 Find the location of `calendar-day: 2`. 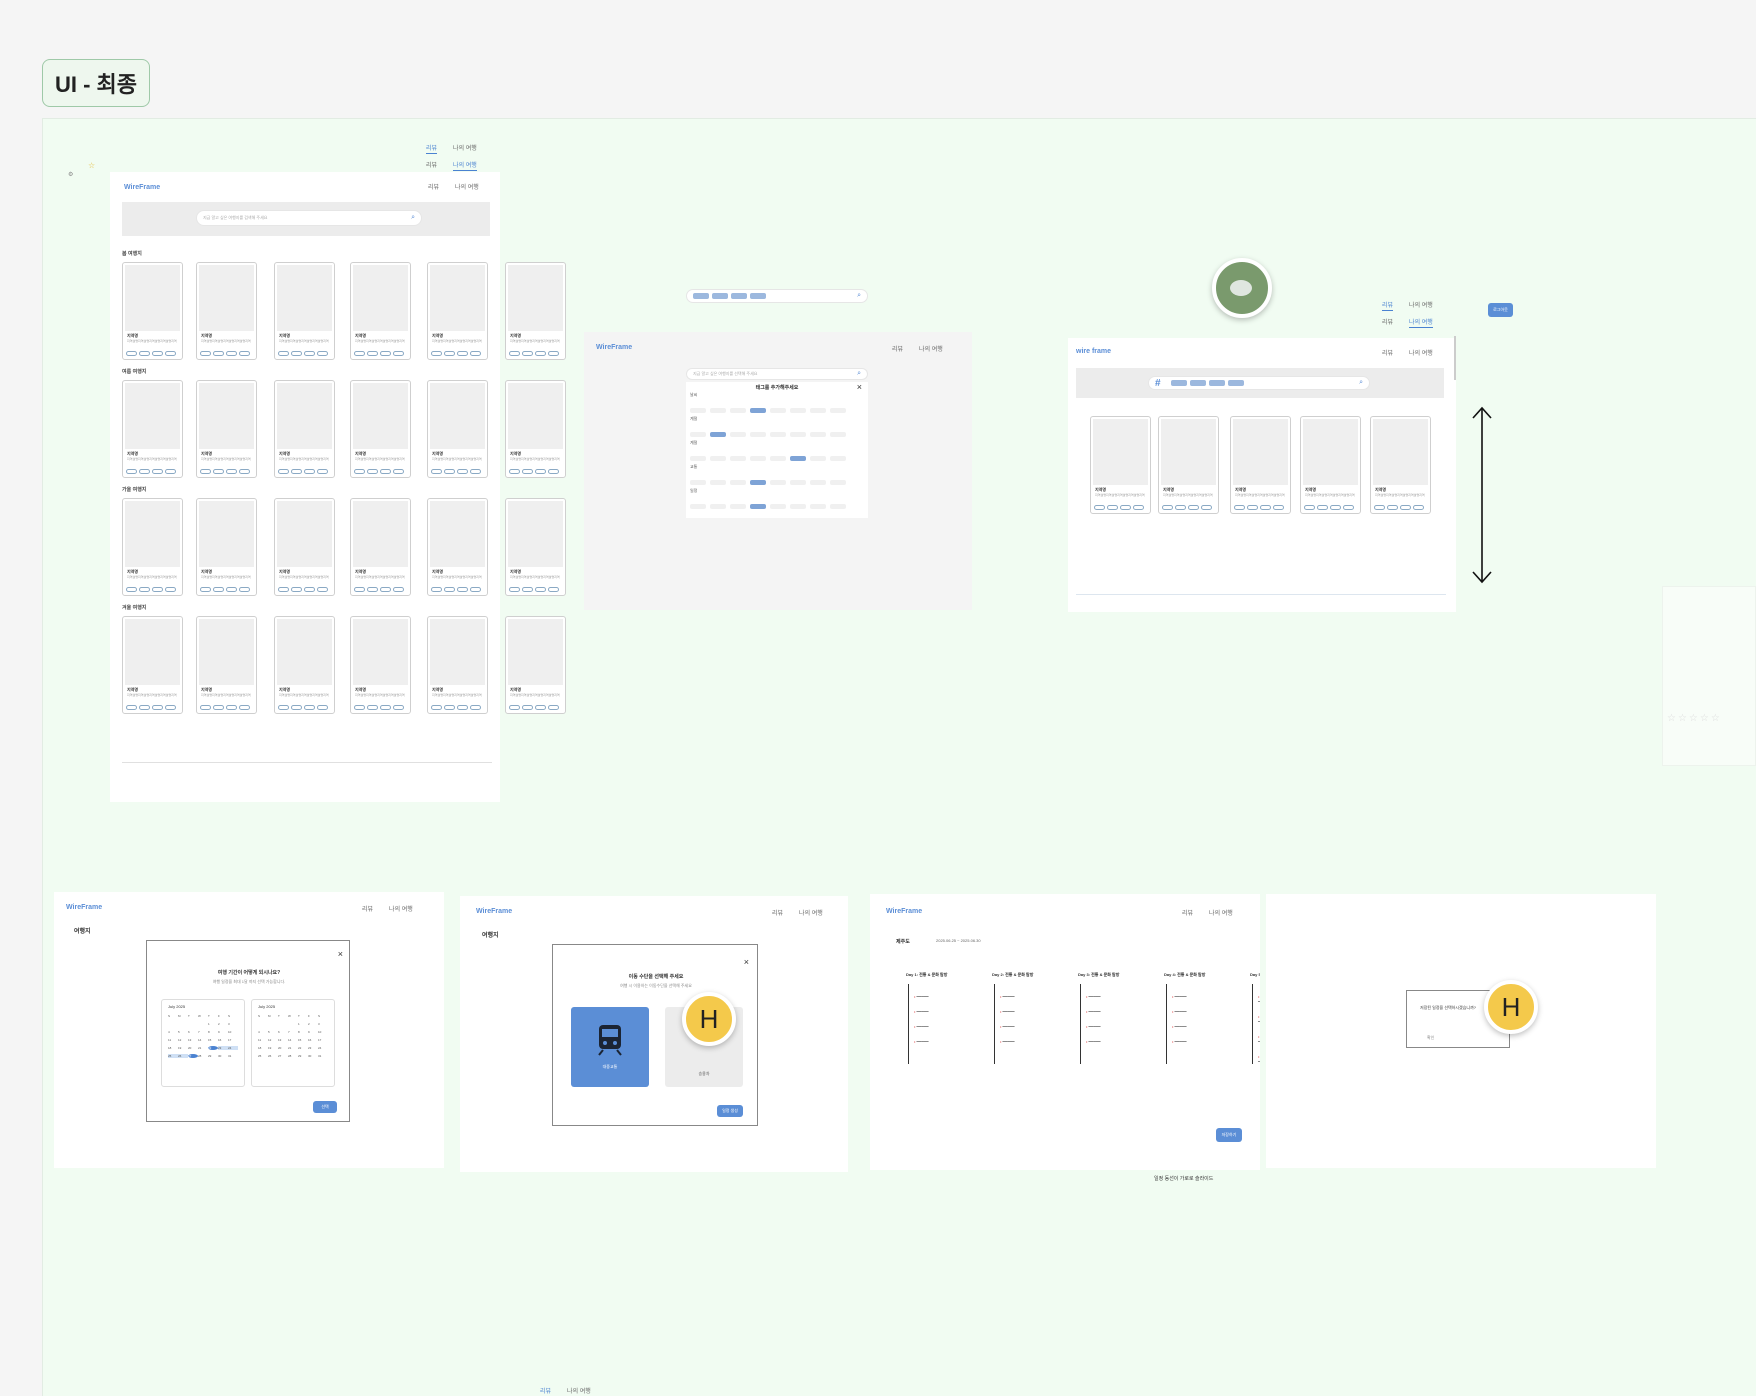

calendar-day: 2 is located at coordinates (313, 1024).